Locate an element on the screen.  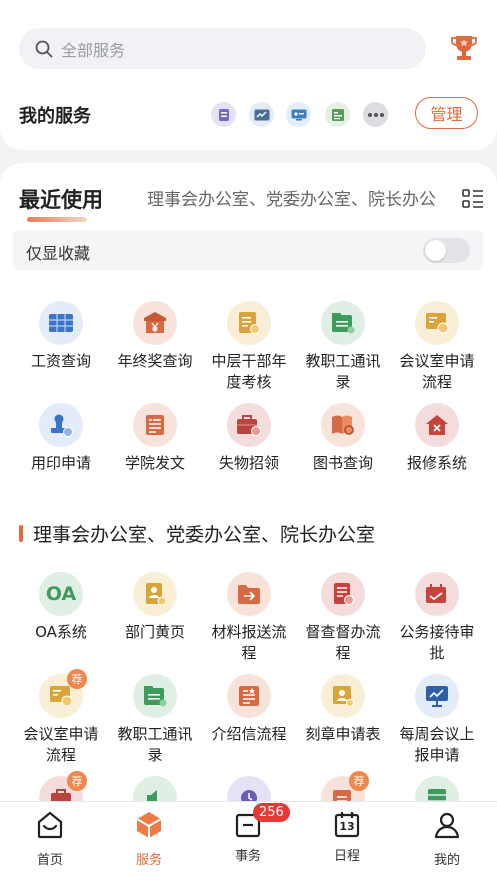
service-item: 工资查询 is located at coordinates (61, 336).